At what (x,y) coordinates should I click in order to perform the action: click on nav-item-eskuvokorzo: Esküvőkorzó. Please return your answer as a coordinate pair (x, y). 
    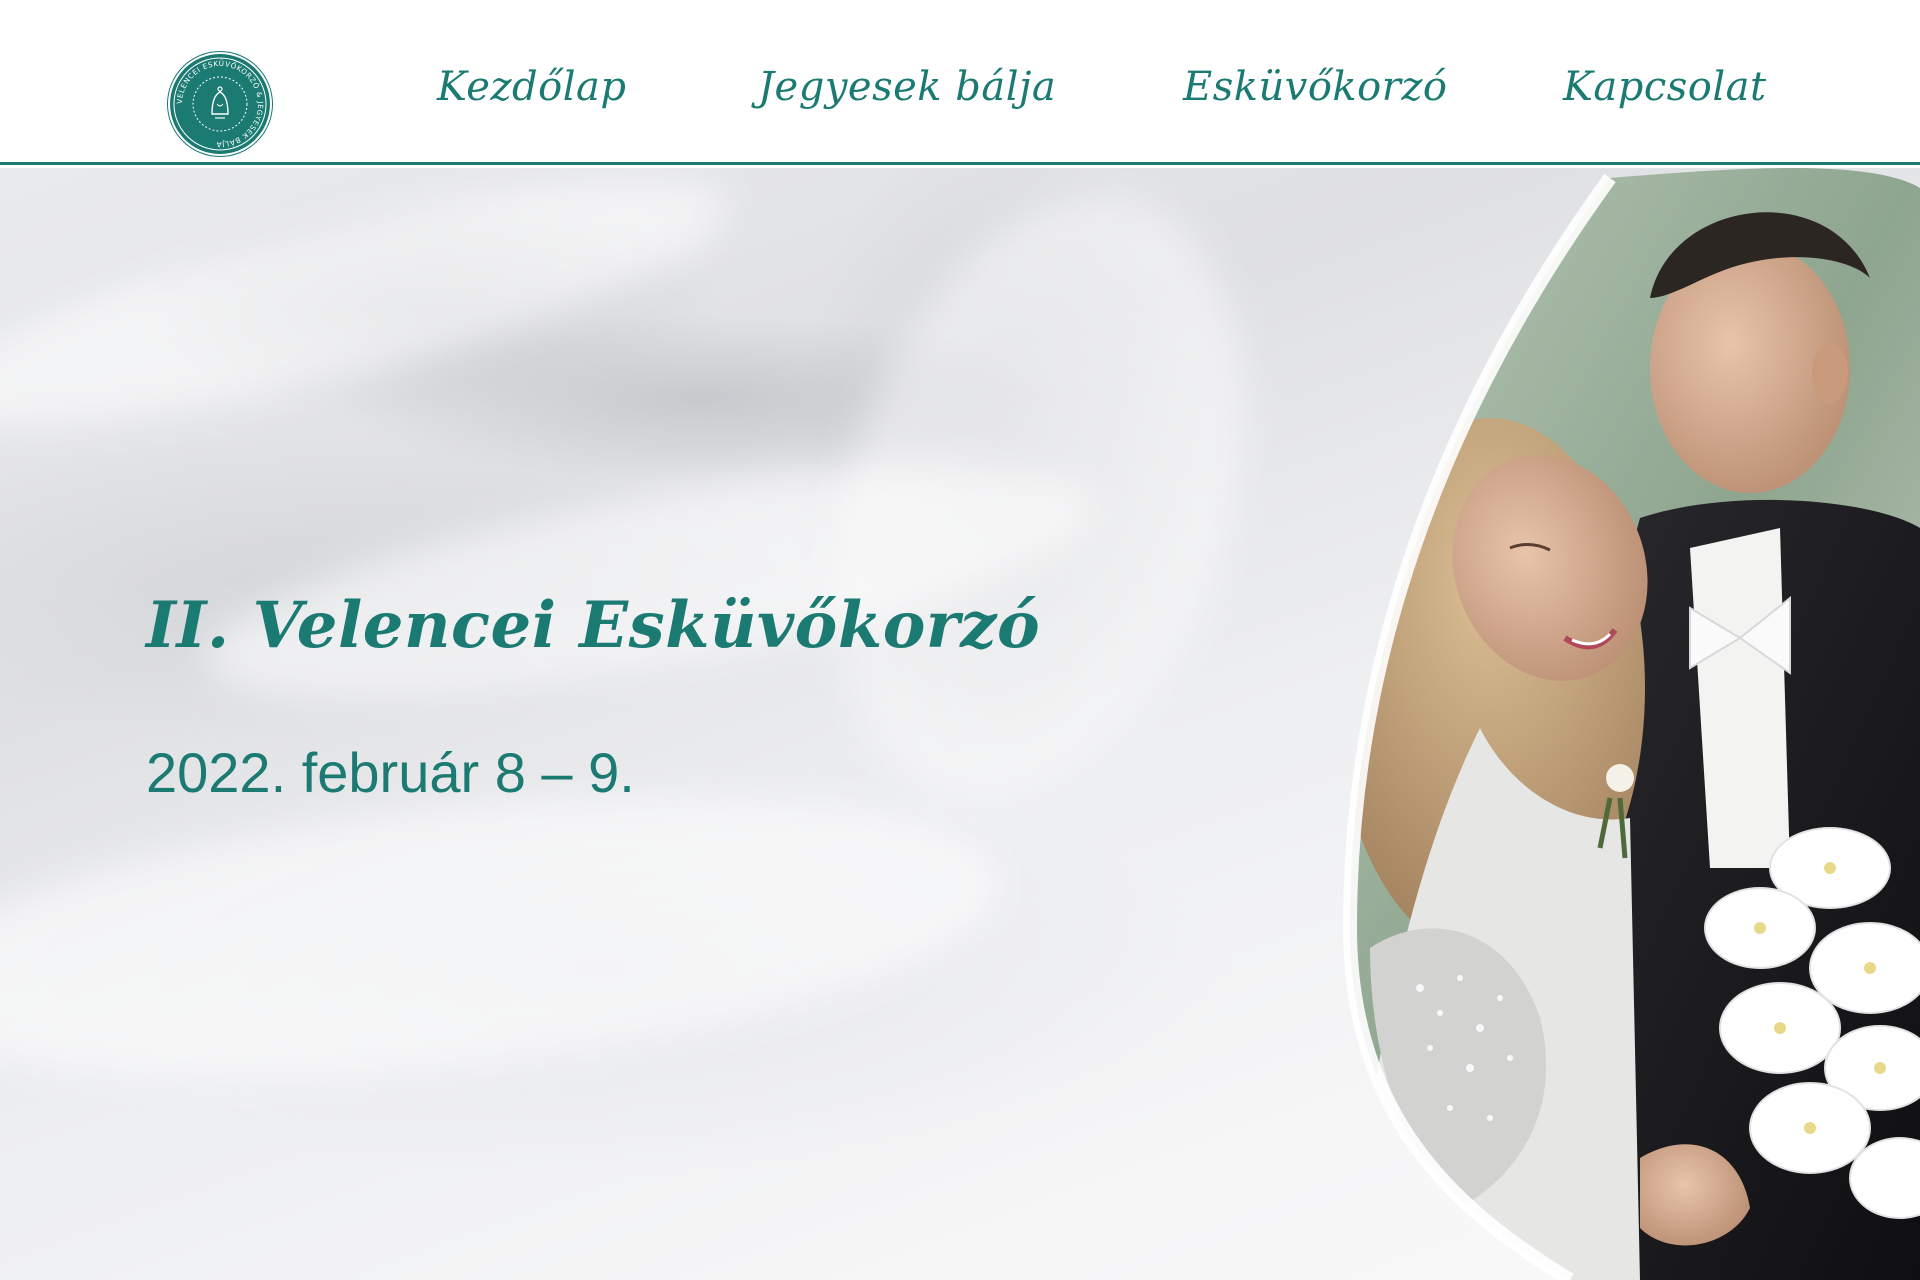
    Looking at the image, I should click on (1315, 87).